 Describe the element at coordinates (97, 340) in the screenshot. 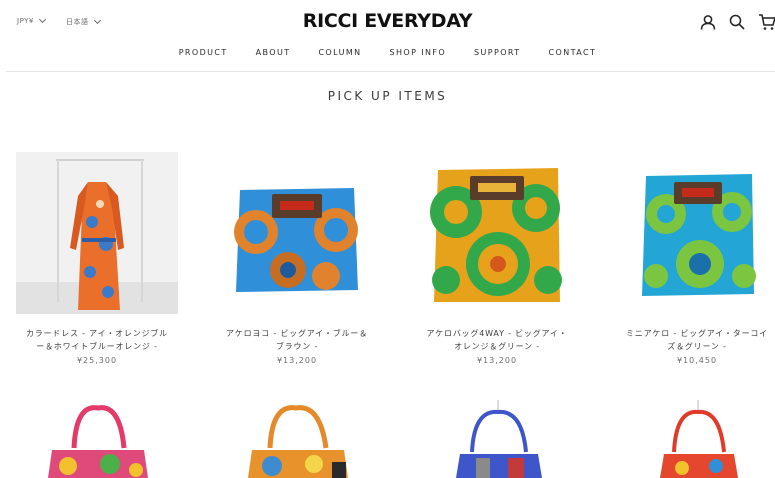

I see `product-name: カラードレス - アイ・オレンジブル ー＆ホワイトブルーオレンジ -` at that location.